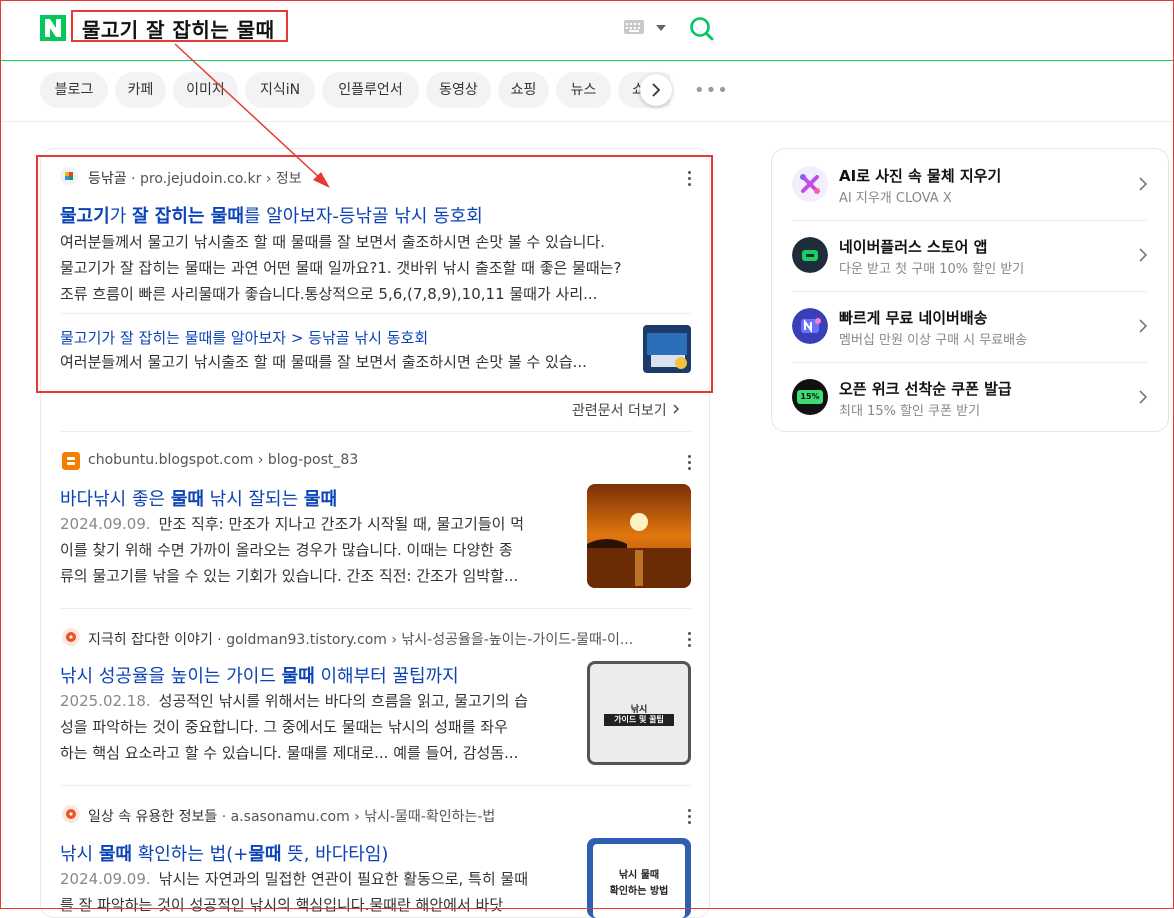 Image resolution: width=1174 pixels, height=918 pixels. I want to click on annotation-arrow-icon, so click(252, 115).